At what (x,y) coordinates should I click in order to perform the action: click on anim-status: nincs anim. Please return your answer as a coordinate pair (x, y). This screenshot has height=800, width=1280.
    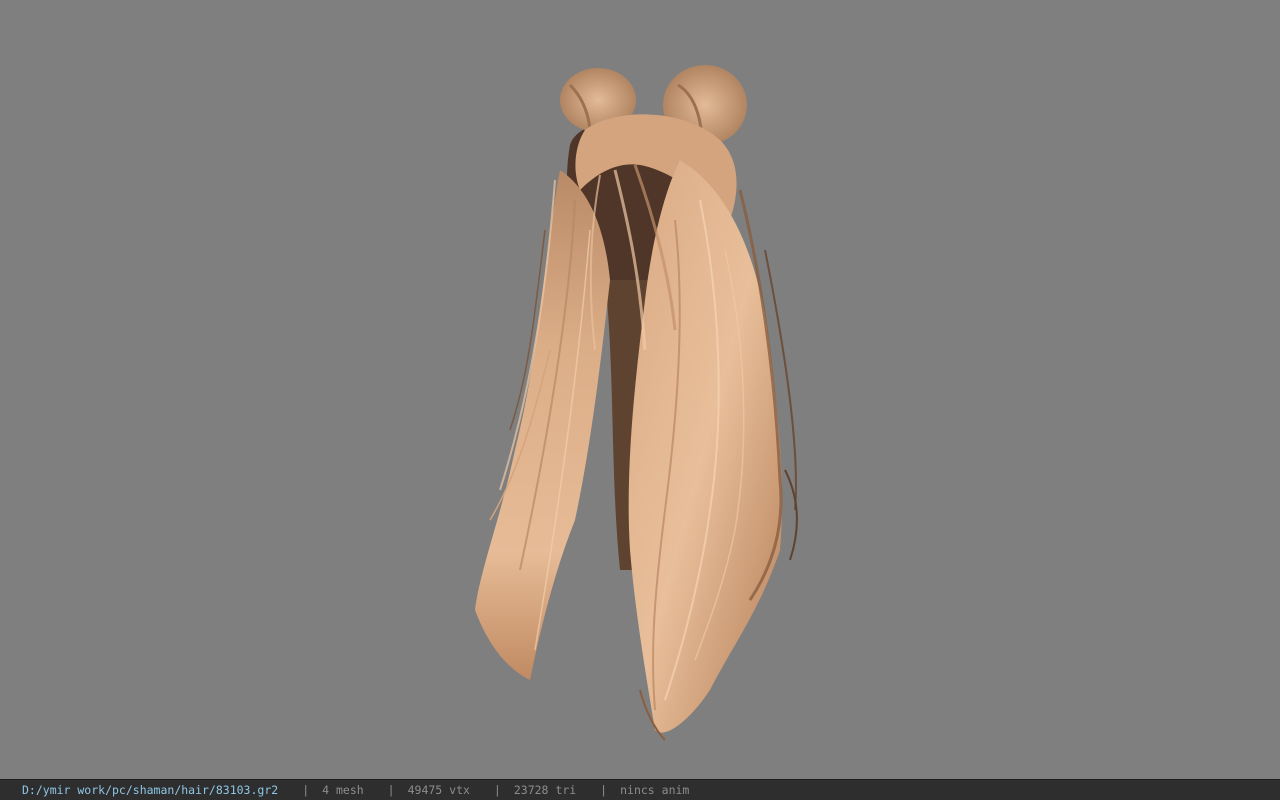
    Looking at the image, I should click on (655, 790).